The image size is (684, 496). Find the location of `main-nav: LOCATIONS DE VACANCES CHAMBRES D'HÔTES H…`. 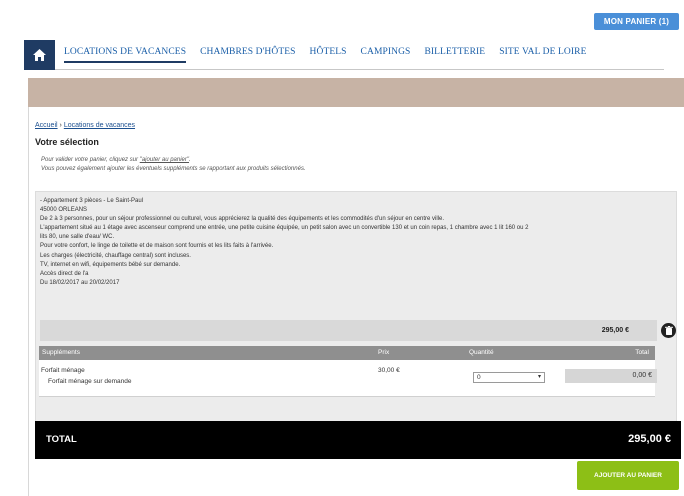

main-nav: LOCATIONS DE VACANCES CHAMBRES D'HÔTES H… is located at coordinates (344, 55).